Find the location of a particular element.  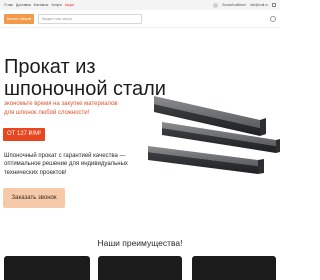

callback-button: Заказать звонок is located at coordinates (34, 198).